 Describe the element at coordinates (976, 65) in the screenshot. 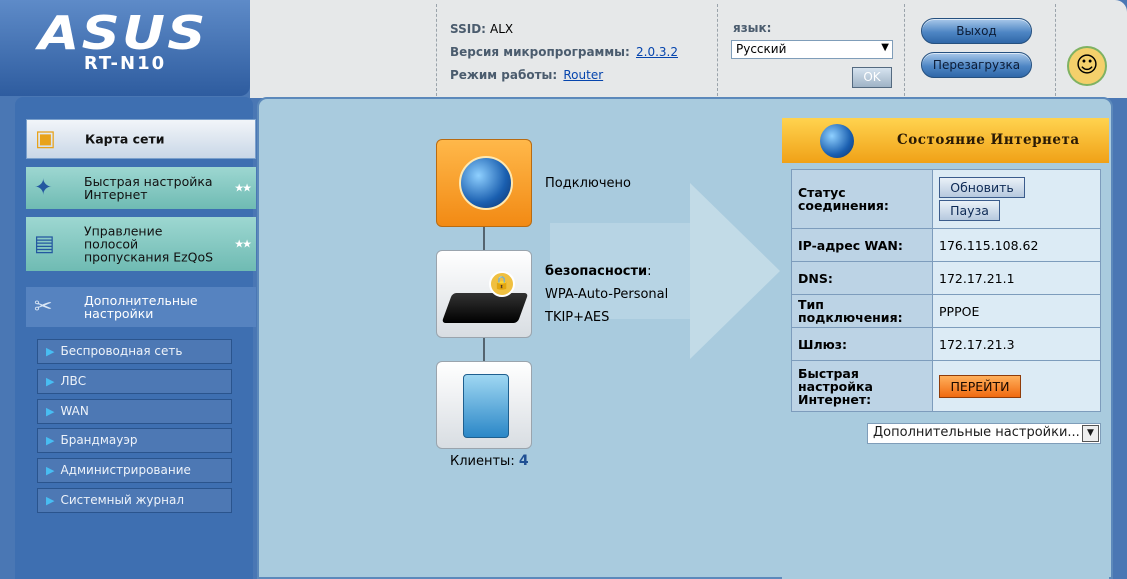

I see `reboot-button: Перезагрузка` at that location.